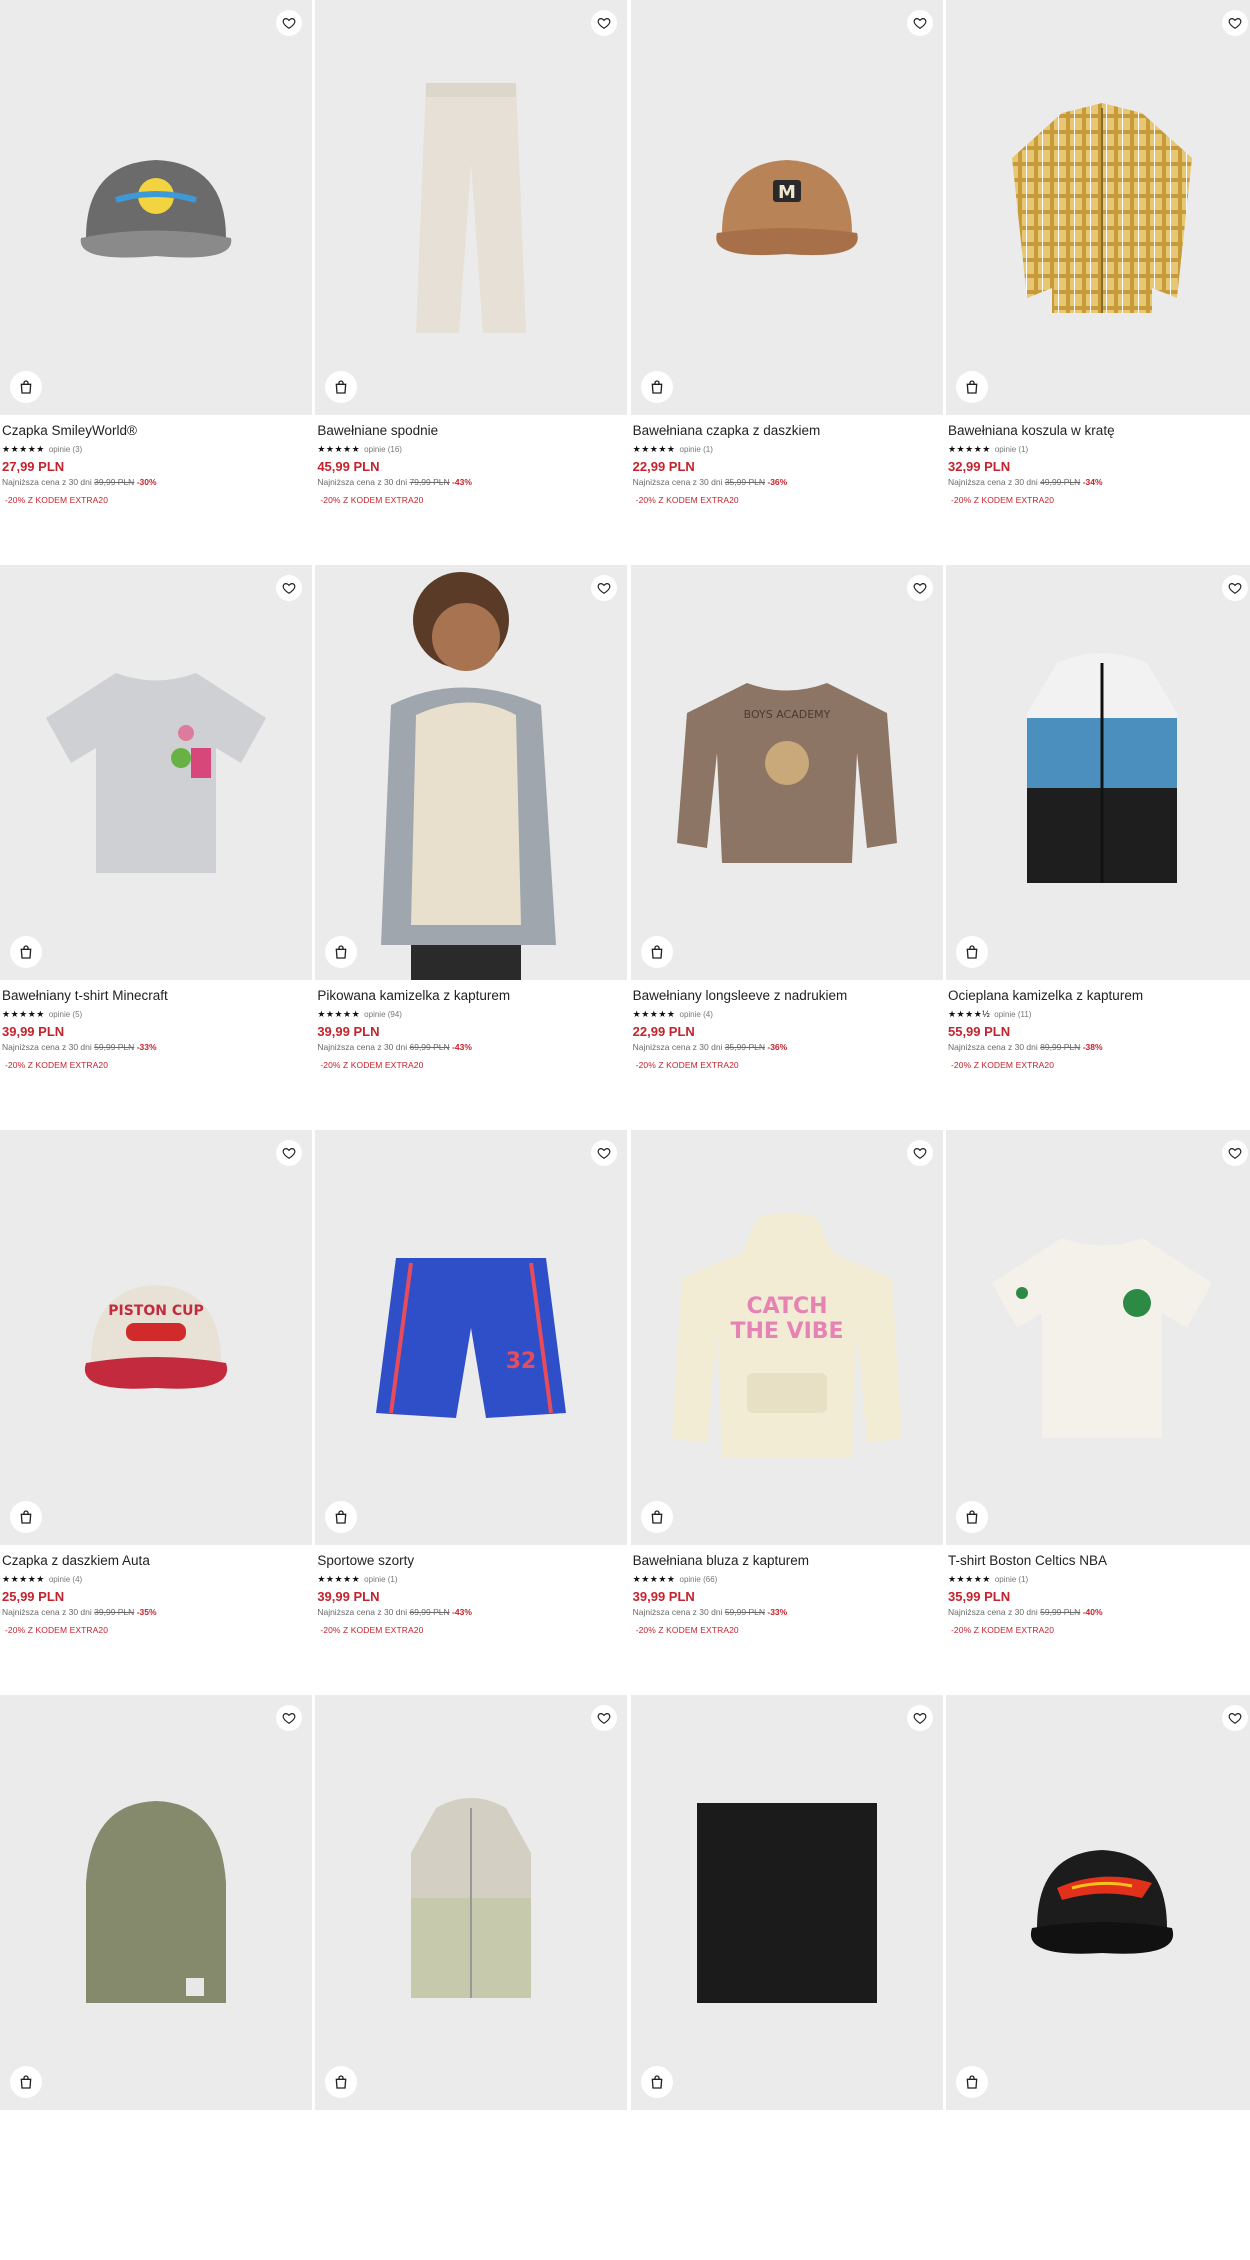 The height and width of the screenshot is (2260, 1250). I want to click on lowest-price-info: Najniższa cena z 30 dni 39,99 PLN -30%, so click(157, 482).